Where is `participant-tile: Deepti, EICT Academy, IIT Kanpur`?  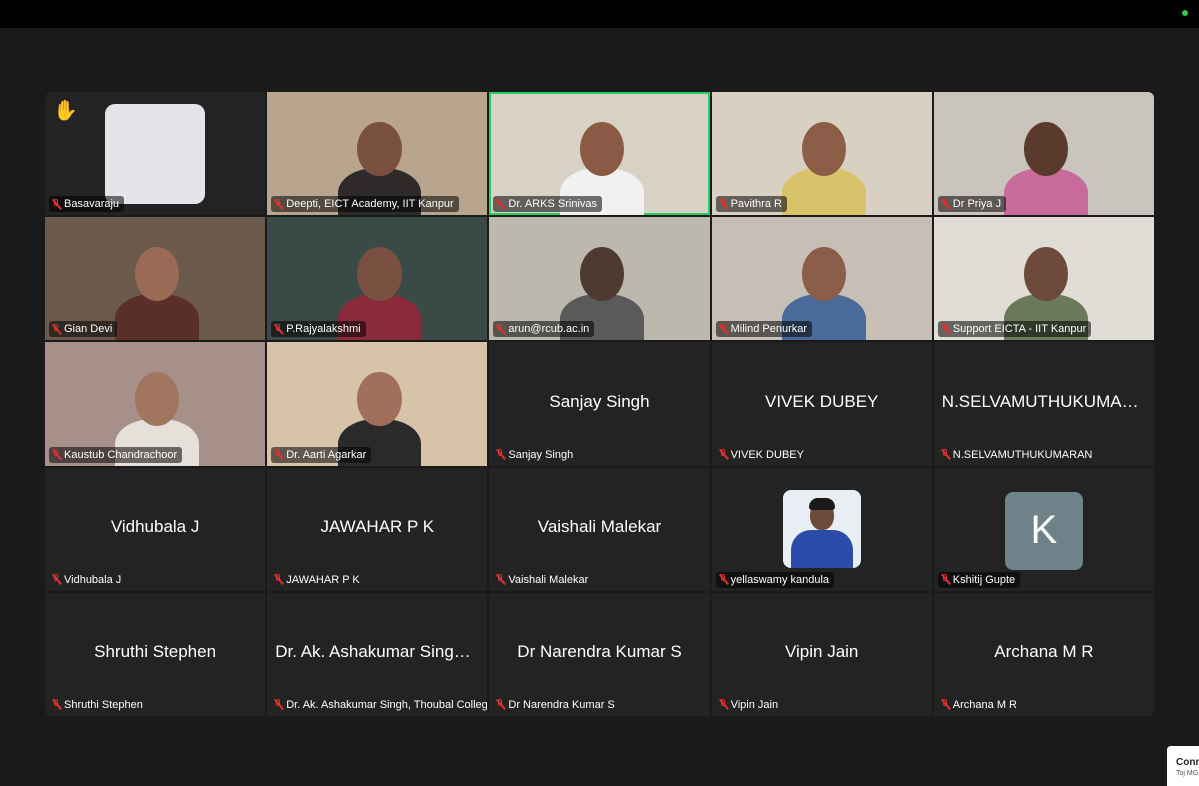
participant-tile: Deepti, EICT Academy, IIT Kanpur is located at coordinates (377, 154).